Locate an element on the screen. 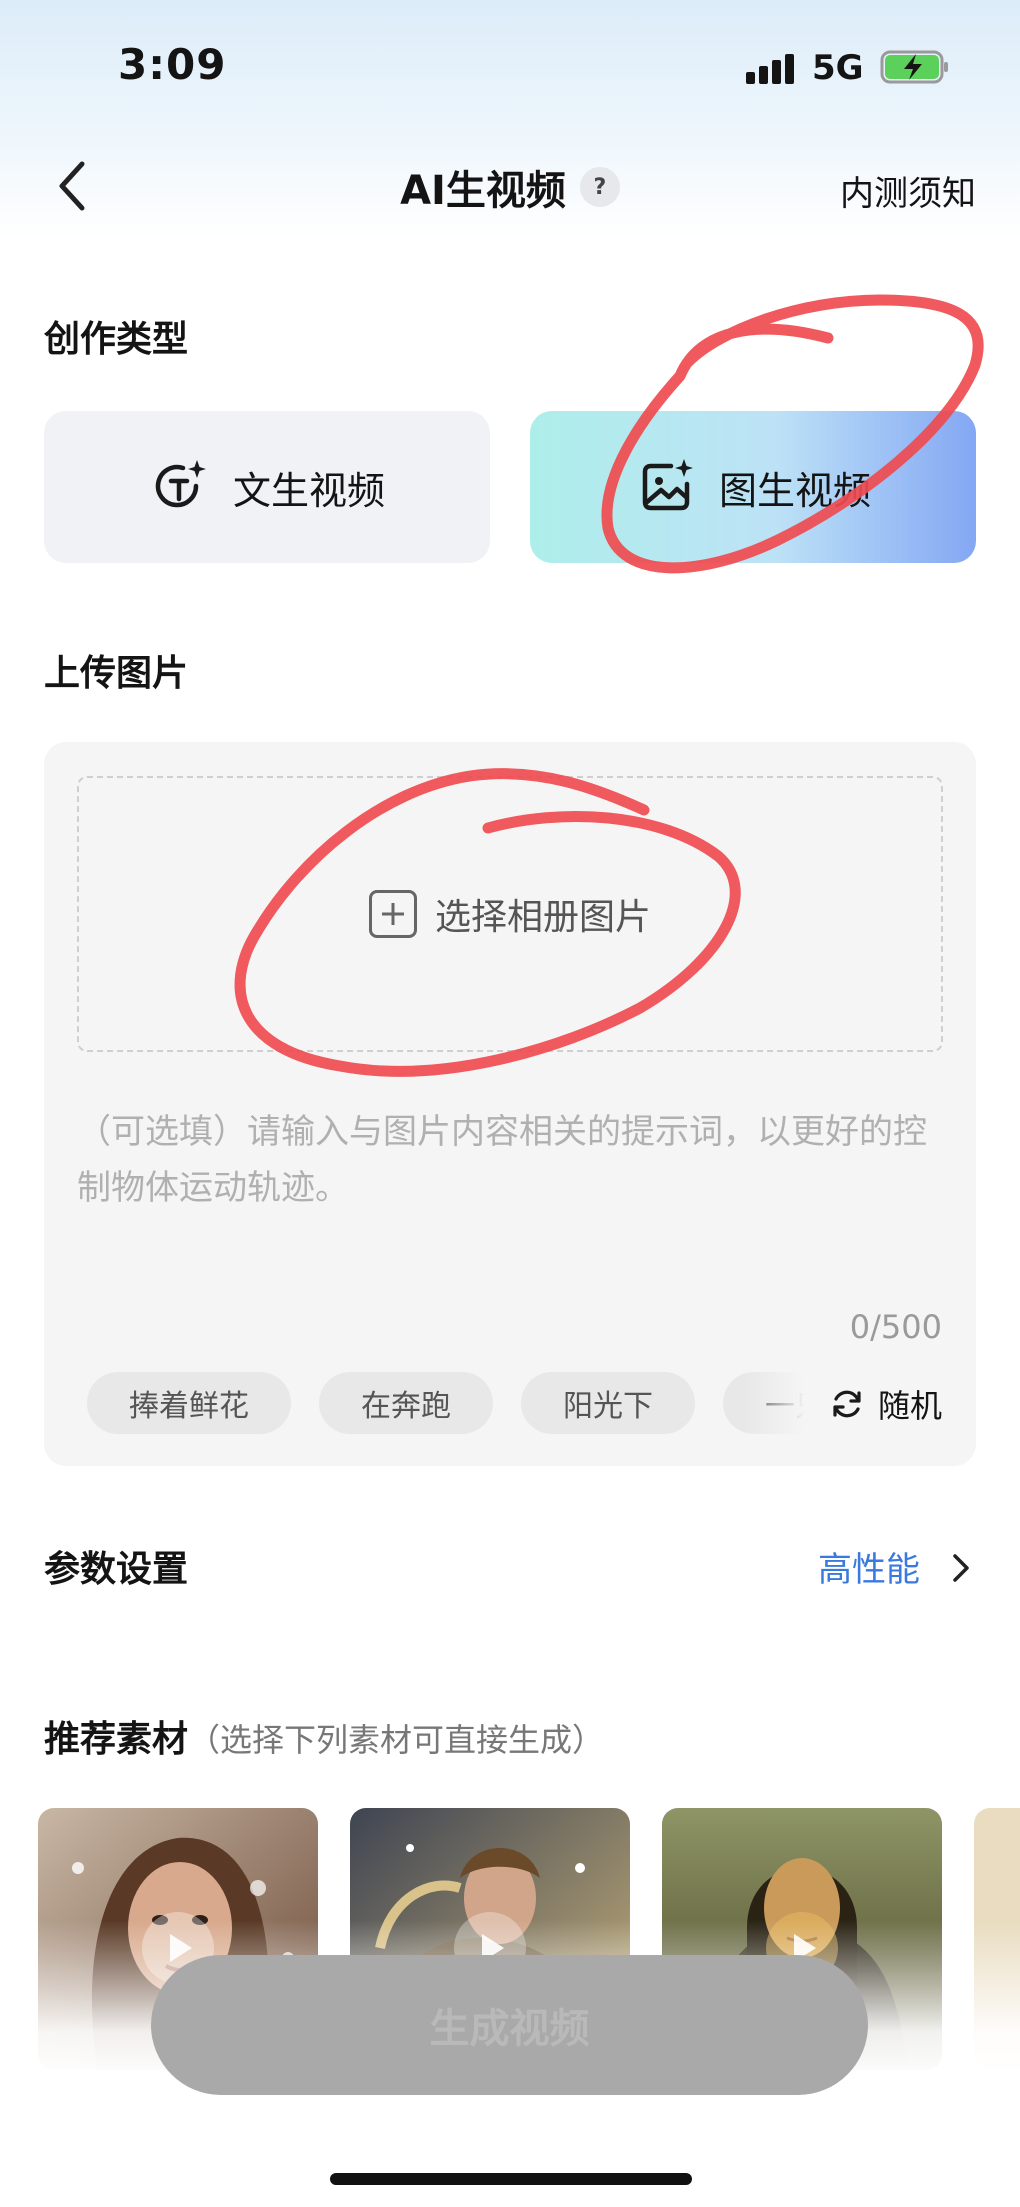 The height and width of the screenshot is (2207, 1020). random-label: 随机 is located at coordinates (910, 1406).